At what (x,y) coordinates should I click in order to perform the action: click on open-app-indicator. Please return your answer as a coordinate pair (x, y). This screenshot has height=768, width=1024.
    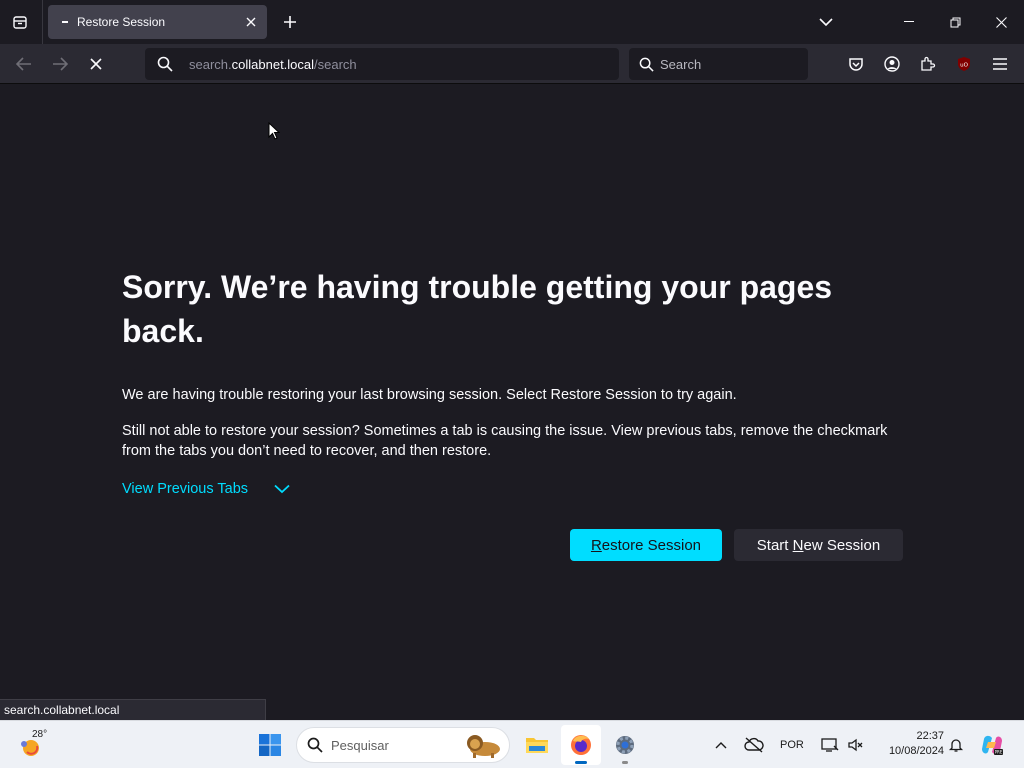
    Looking at the image, I should click on (625, 762).